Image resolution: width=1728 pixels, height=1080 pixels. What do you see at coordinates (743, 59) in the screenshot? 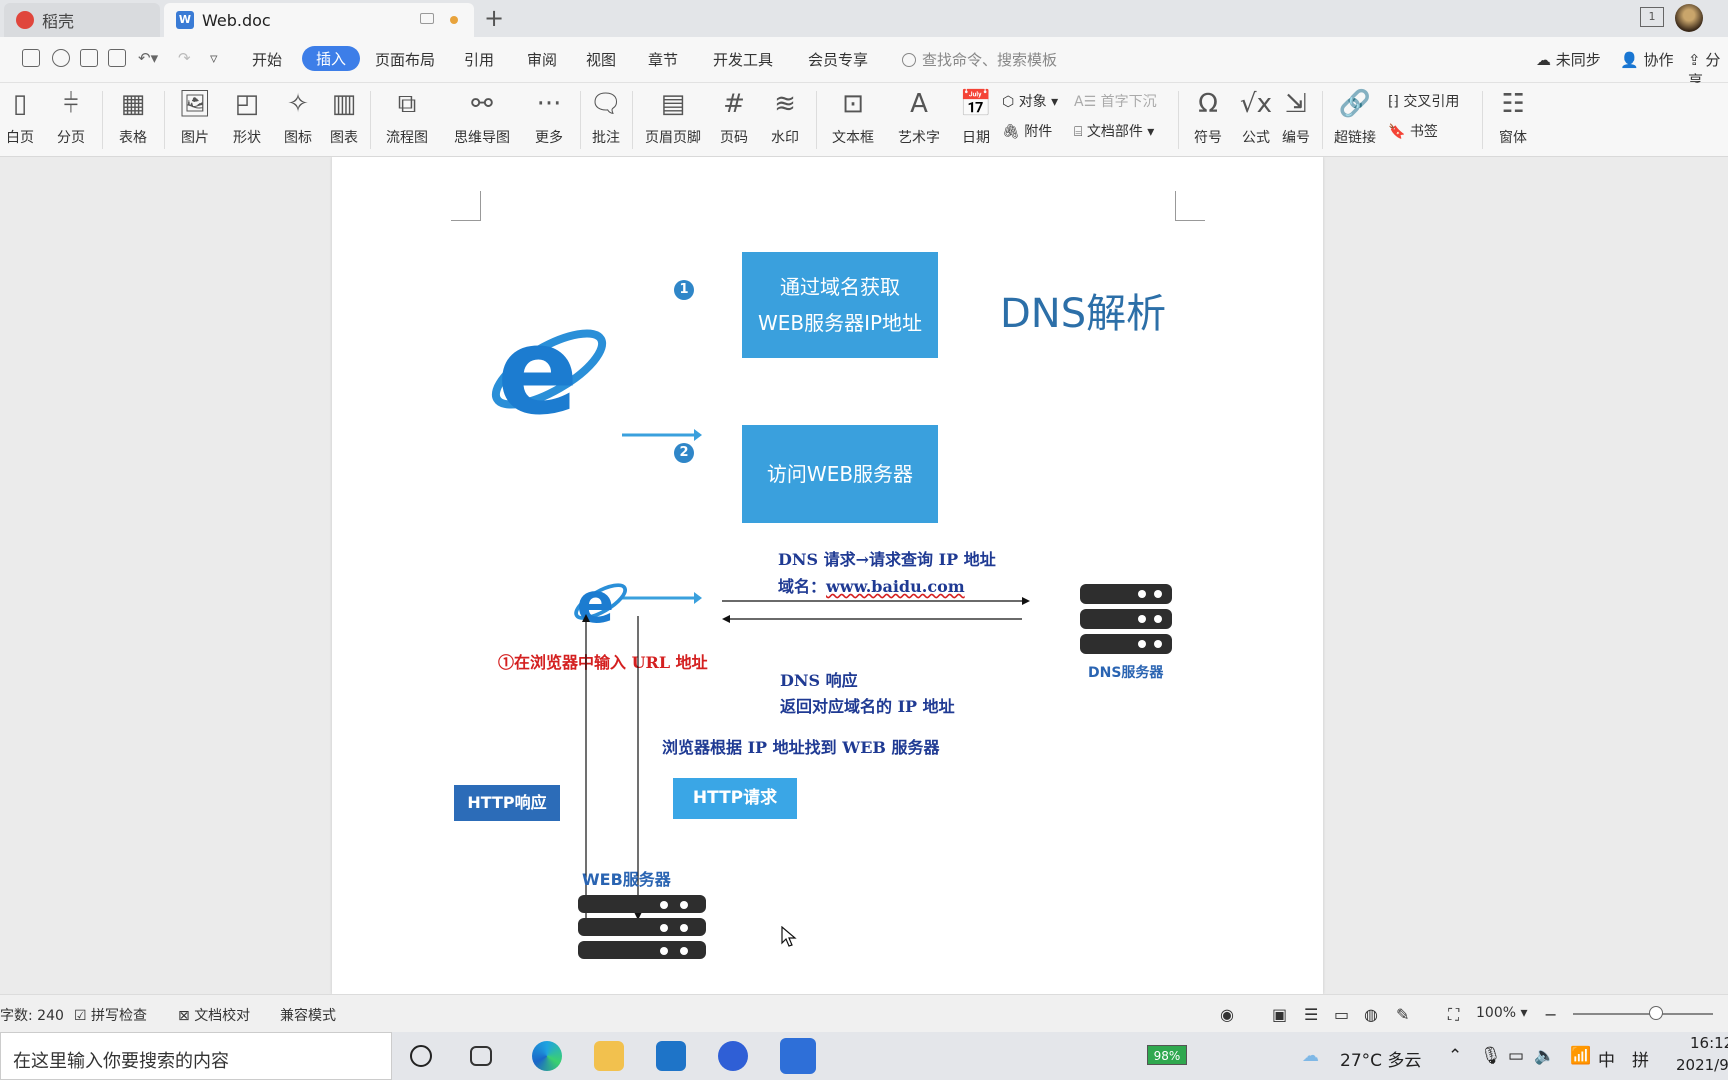
I see `menu-developer: 开发工具` at bounding box center [743, 59].